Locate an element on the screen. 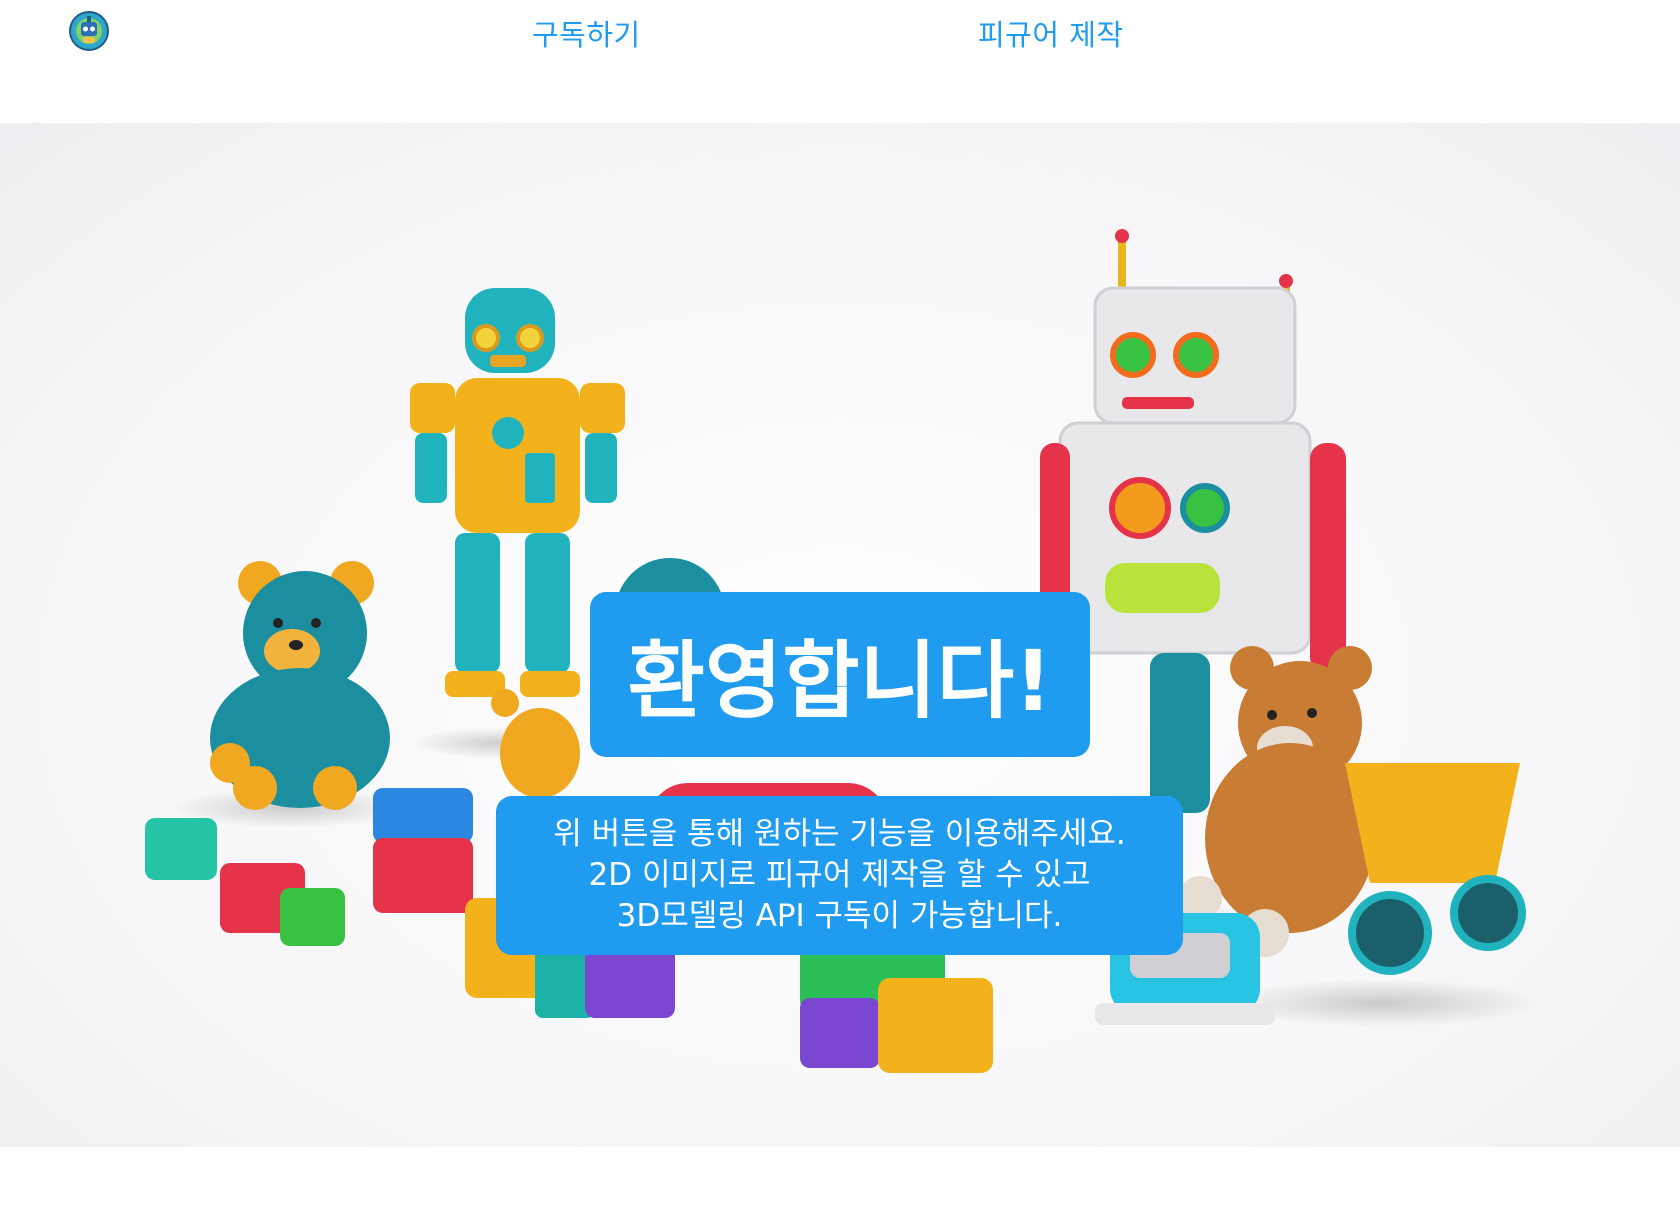 The height and width of the screenshot is (1211, 1680). description-line-1: 위 버튼을 통해 원하는 기능을 이용해주세요. is located at coordinates (839, 834).